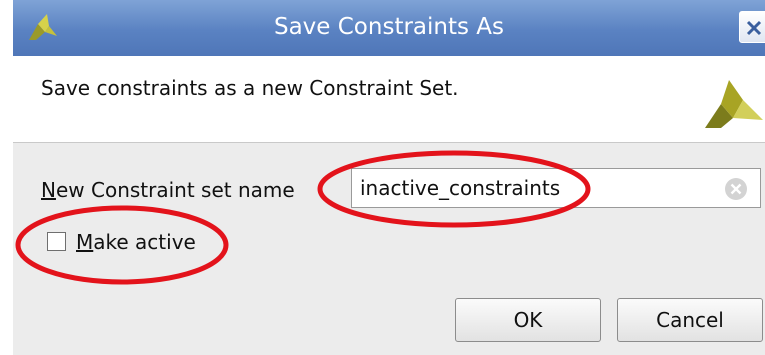 The height and width of the screenshot is (355, 765). What do you see at coordinates (56, 241) in the screenshot?
I see `make-active-checkbox` at bounding box center [56, 241].